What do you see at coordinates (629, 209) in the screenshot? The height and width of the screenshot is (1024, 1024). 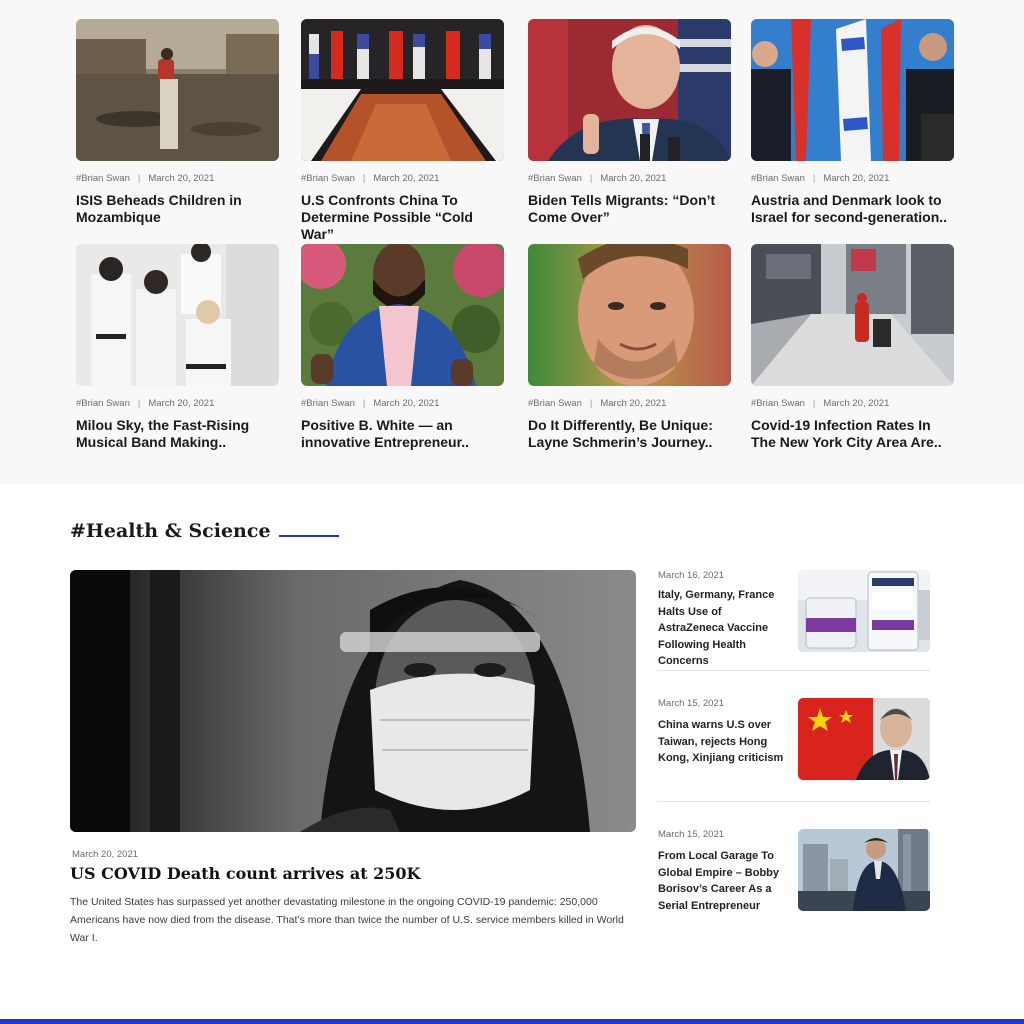 I see `news-card-title: Biden Tells Migrants: “Don’t Come Over”` at bounding box center [629, 209].